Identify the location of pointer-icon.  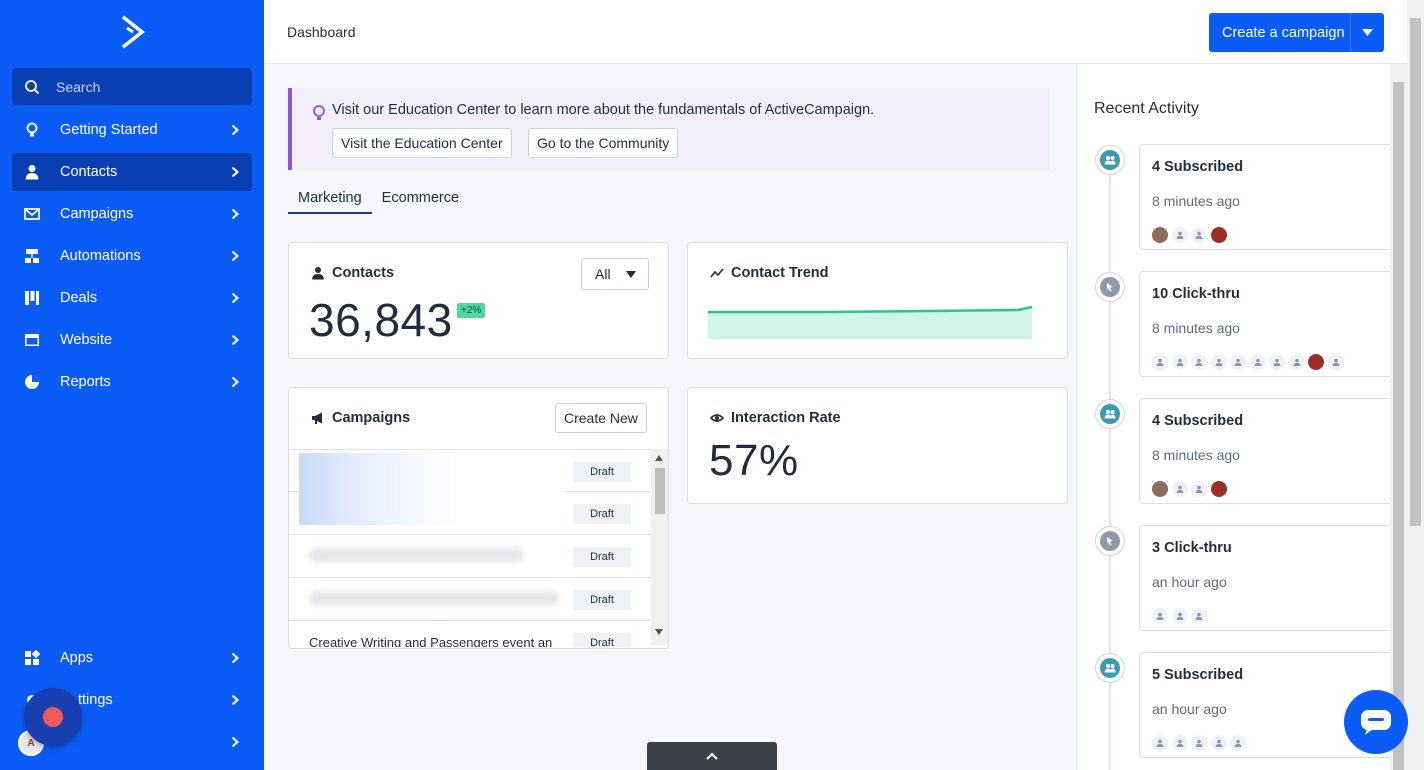
(1110, 287).